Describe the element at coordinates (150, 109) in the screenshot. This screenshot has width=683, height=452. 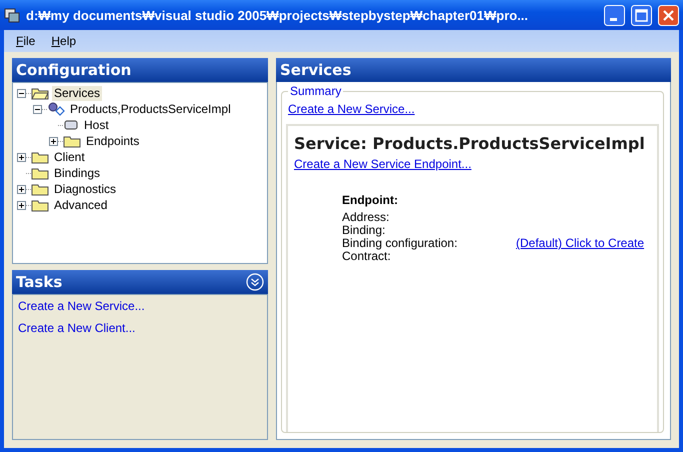
I see `tree-item: Products,ProductsServiceImpl` at that location.